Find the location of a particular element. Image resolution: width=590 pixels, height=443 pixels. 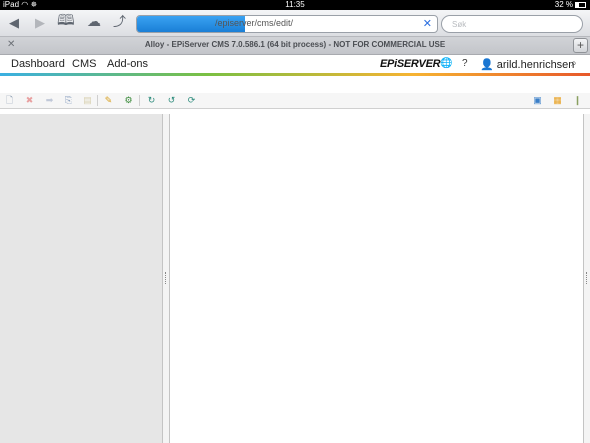

left-splitter is located at coordinates (166, 278).